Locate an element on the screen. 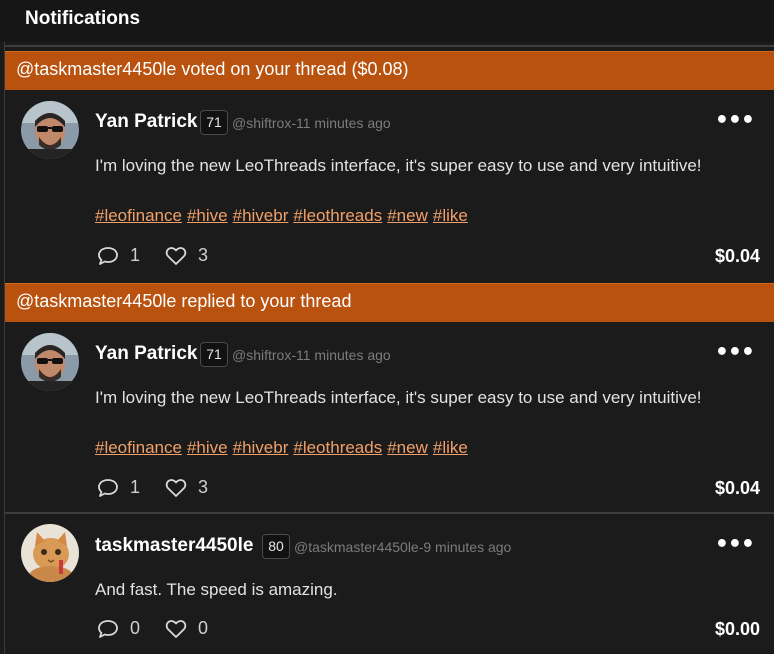  like-button: 0 is located at coordinates (186, 628).